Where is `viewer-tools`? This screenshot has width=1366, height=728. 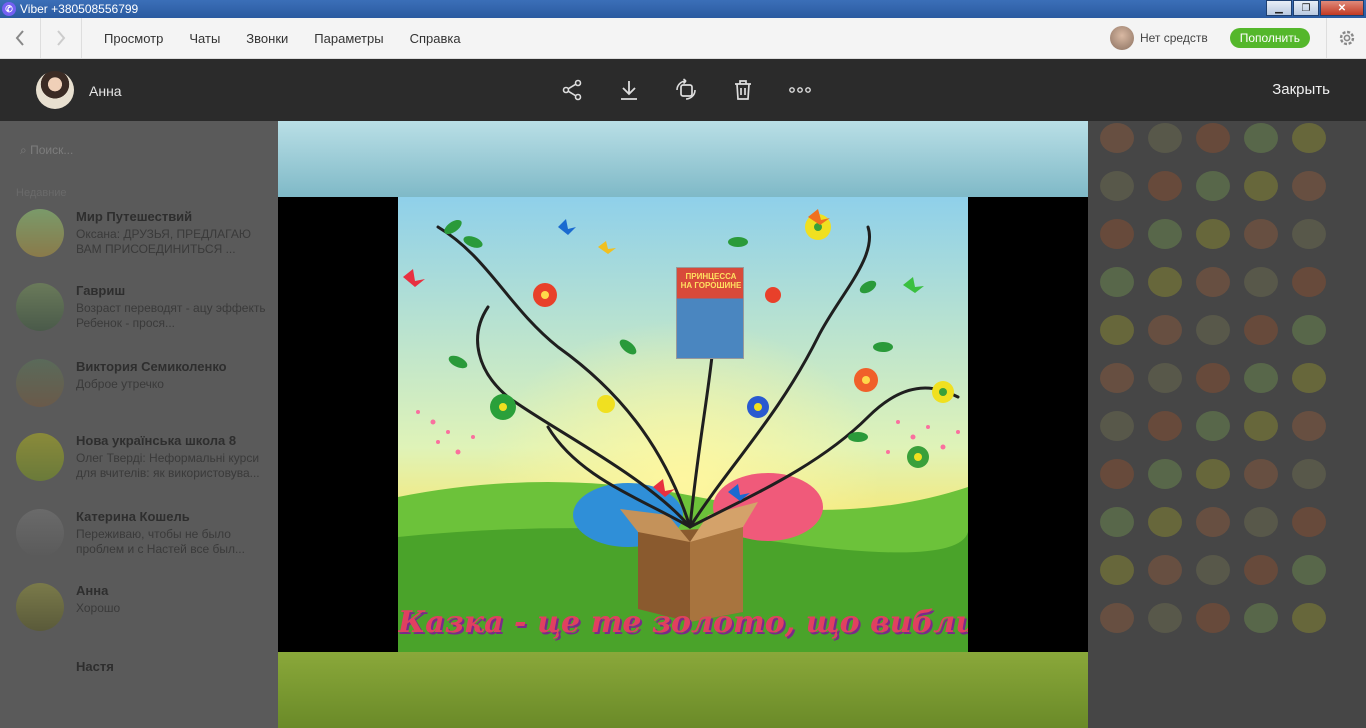 viewer-tools is located at coordinates (702, 90).